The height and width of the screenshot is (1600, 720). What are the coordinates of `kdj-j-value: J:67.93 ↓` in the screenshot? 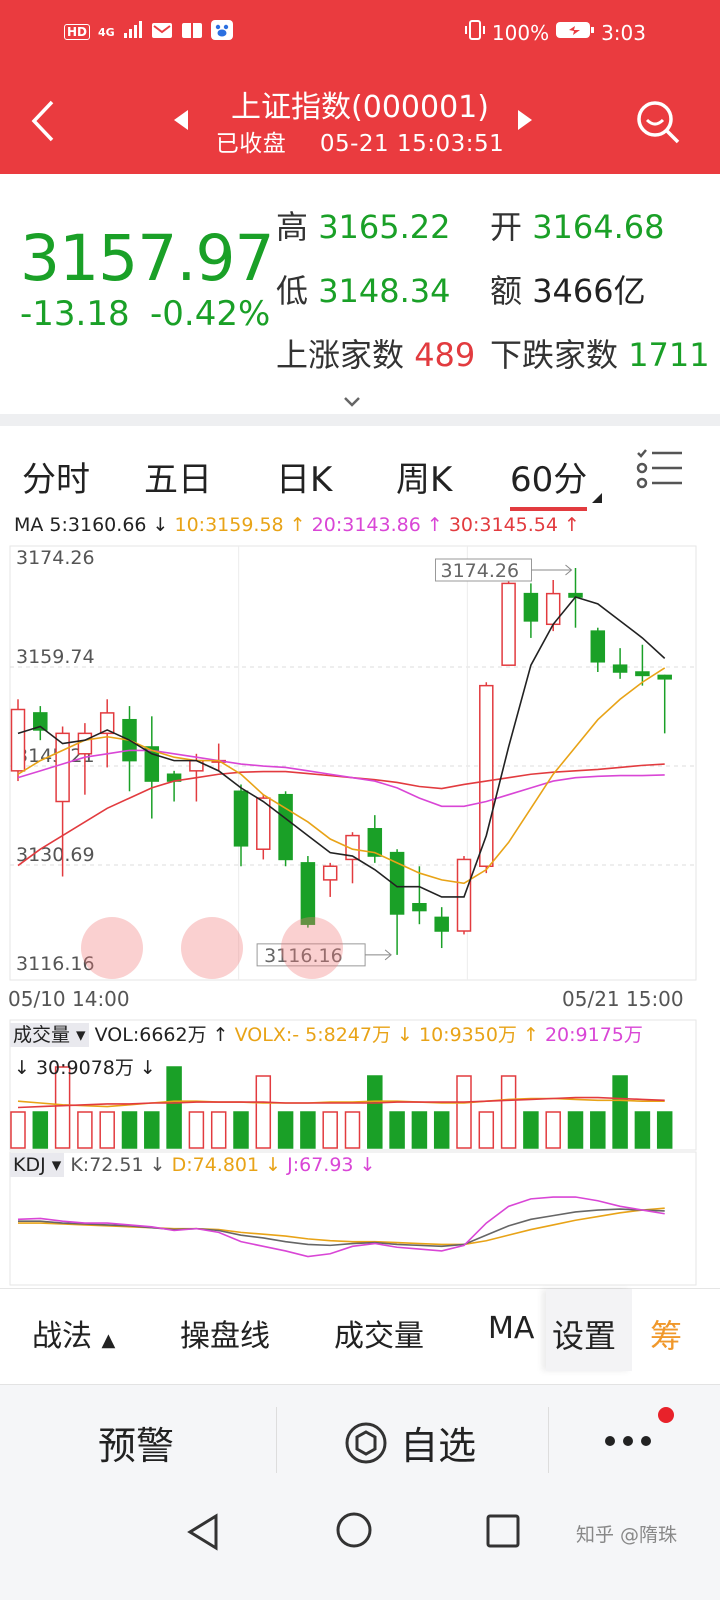 It's located at (331, 1165).